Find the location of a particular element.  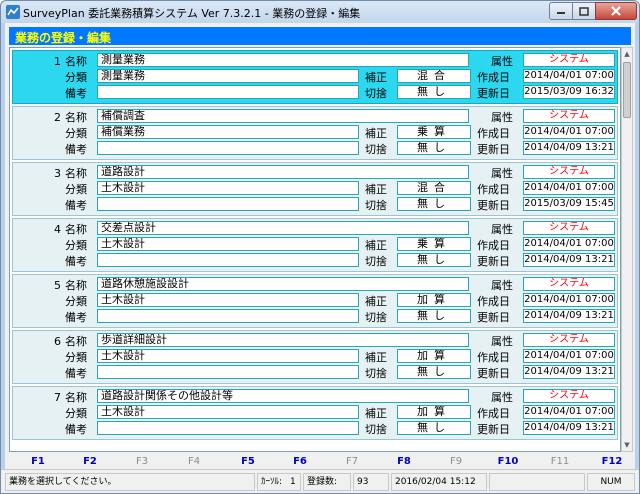

record-number: 5 is located at coordinates (57, 285).